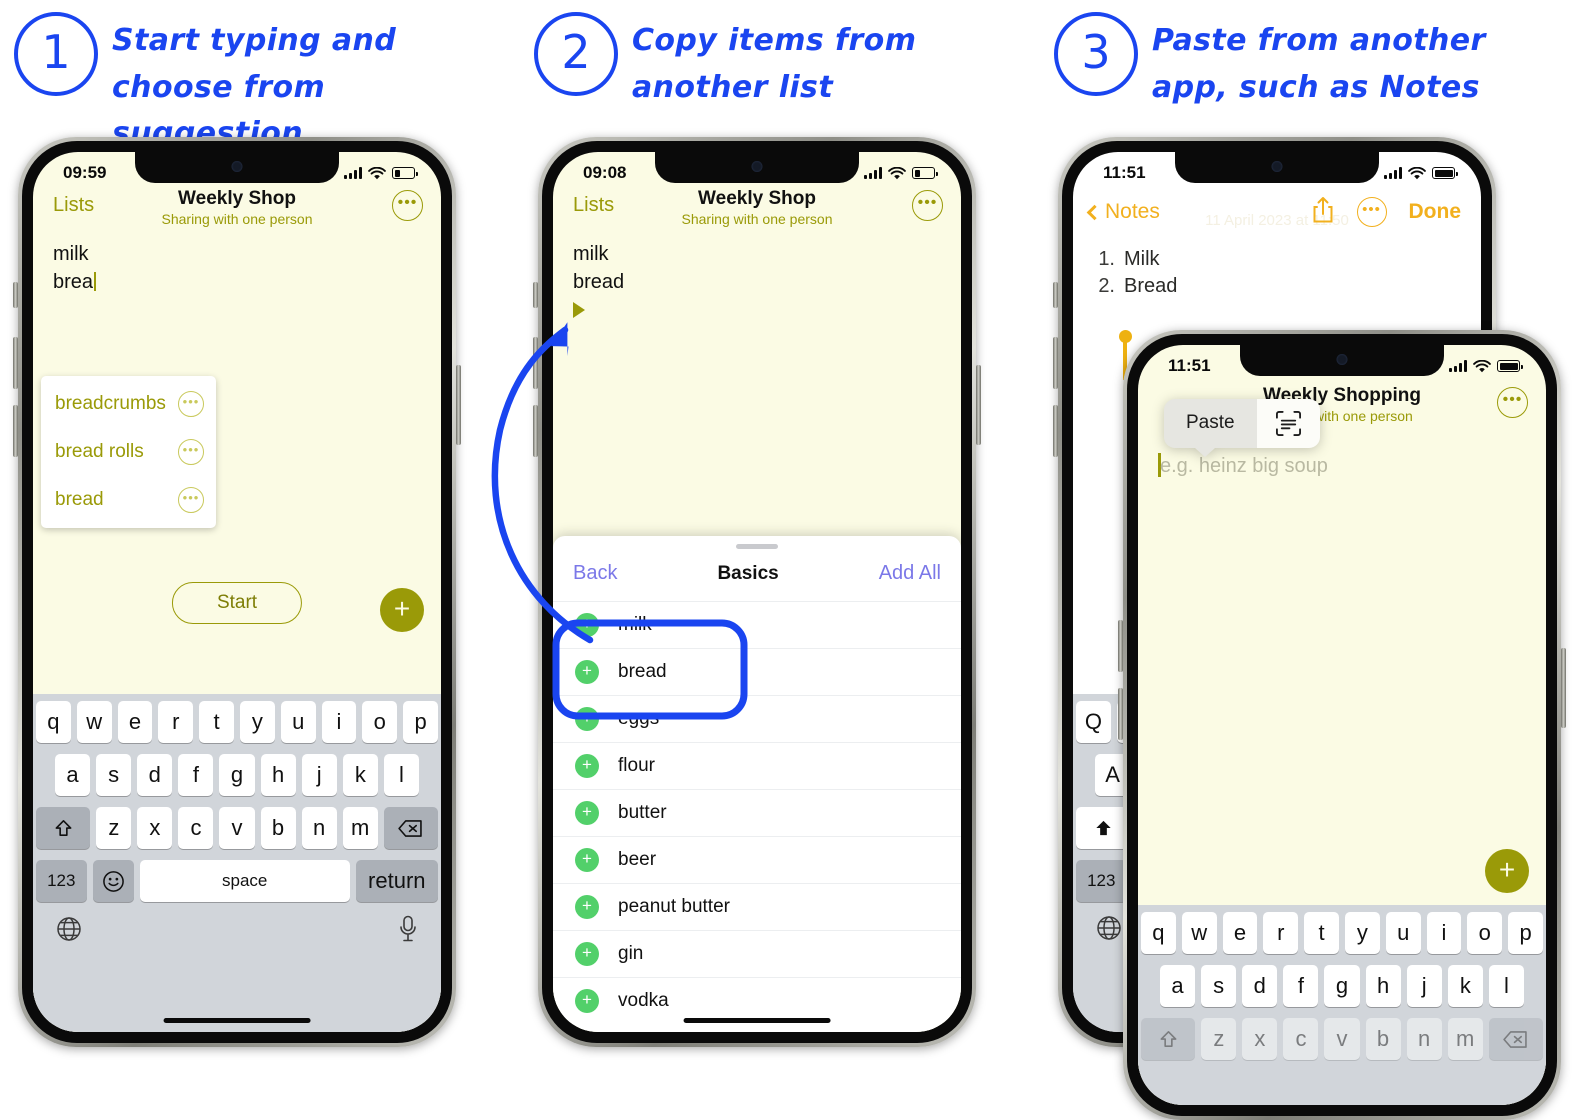  Describe the element at coordinates (1323, 212) in the screenshot. I see `share-square-up-icon` at that location.